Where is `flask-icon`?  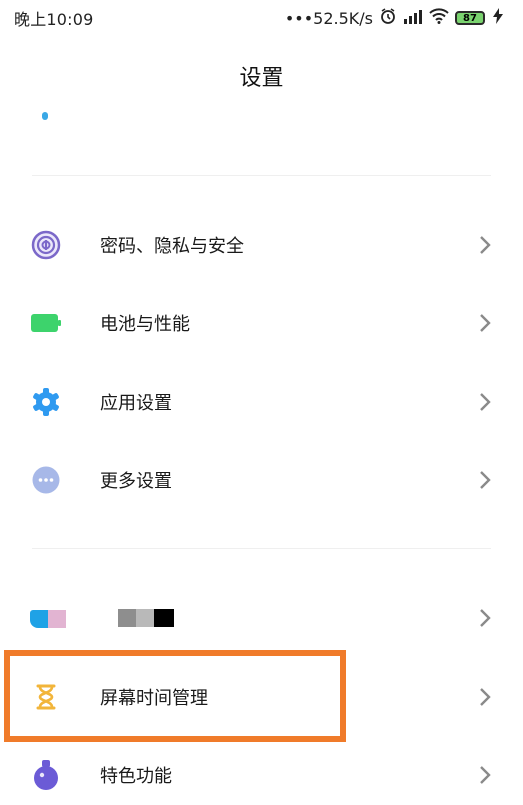 flask-icon is located at coordinates (46, 775).